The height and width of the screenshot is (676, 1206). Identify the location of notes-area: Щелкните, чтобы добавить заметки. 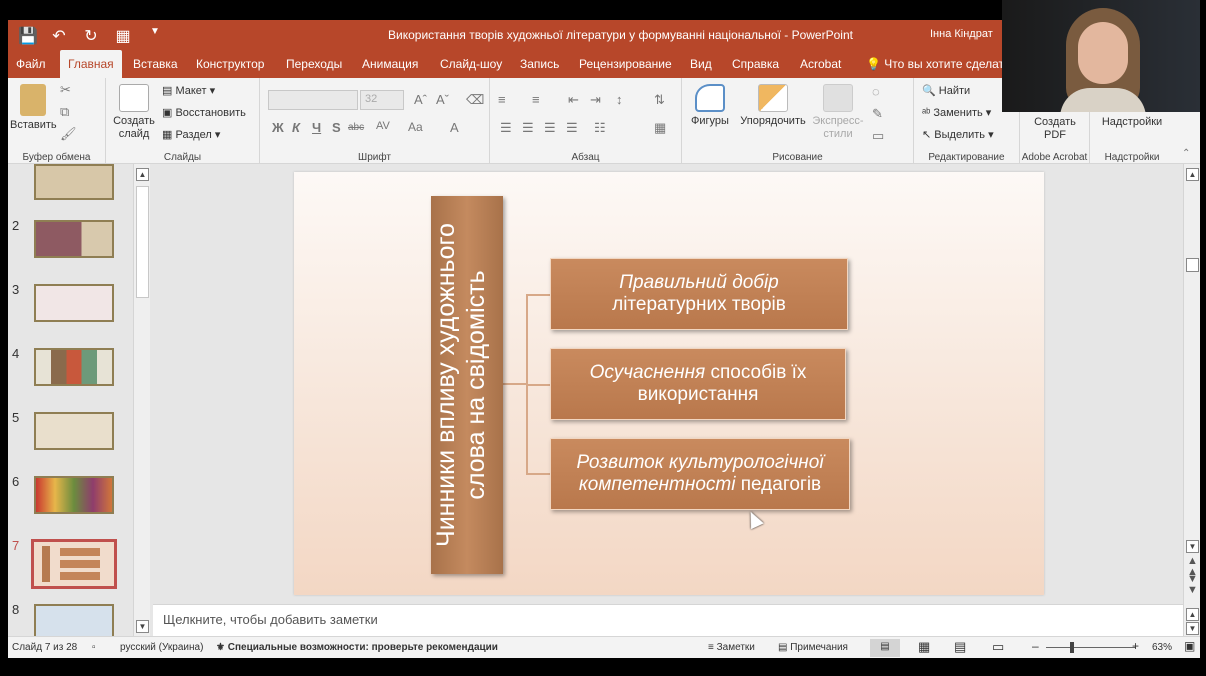
(668, 620).